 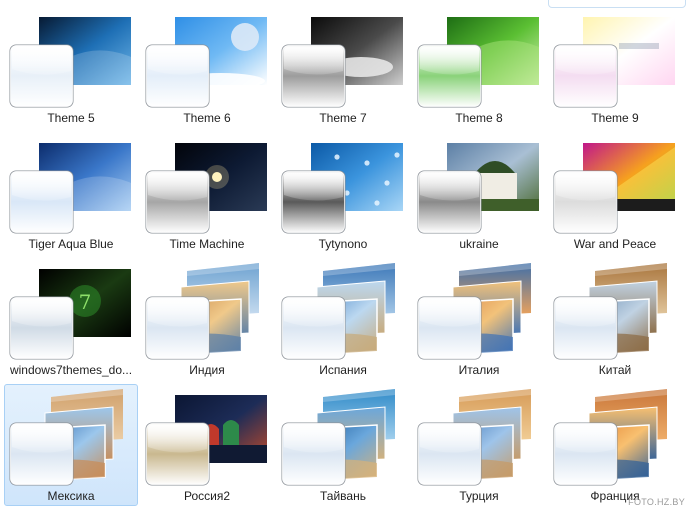 I want to click on theme-tile: War and Peace, so click(x=615, y=193).